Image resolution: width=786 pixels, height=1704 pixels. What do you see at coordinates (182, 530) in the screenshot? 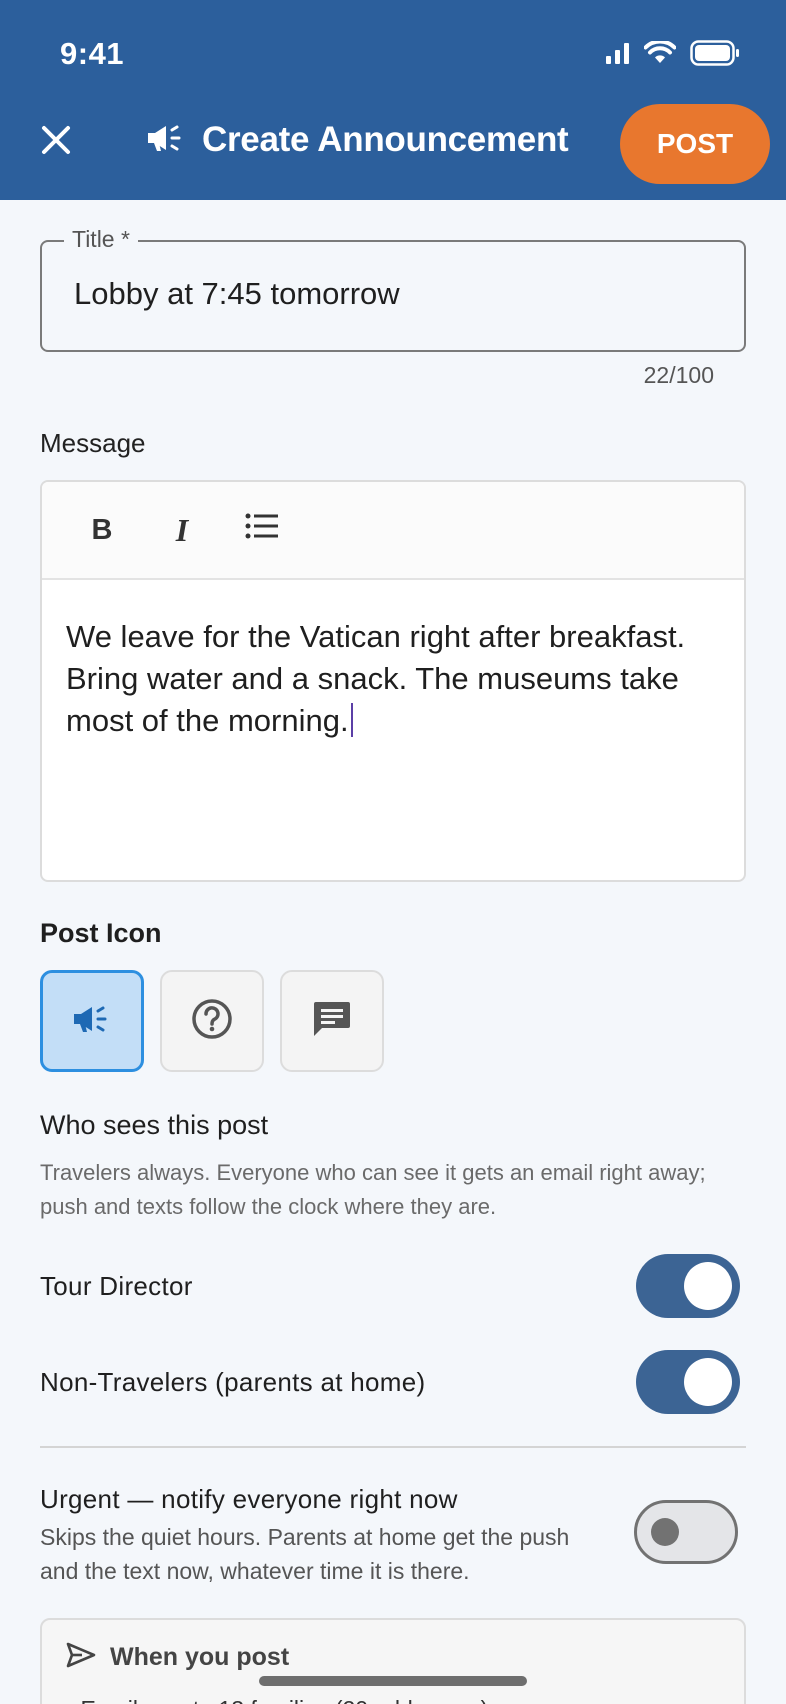
I see `italic-button: I` at bounding box center [182, 530].